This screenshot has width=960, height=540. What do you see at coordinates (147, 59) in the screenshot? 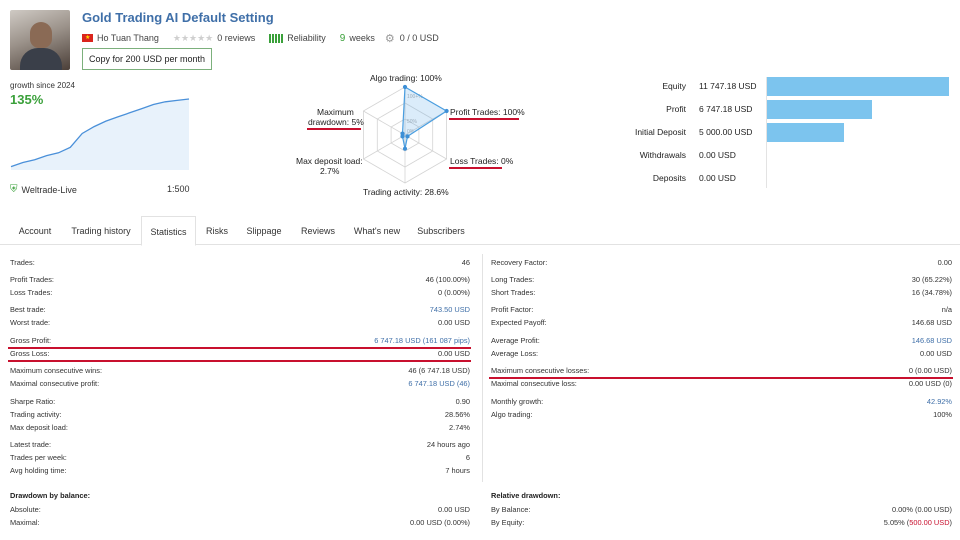
I see `copy-signal-button: Copy for 200 USD per month` at bounding box center [147, 59].